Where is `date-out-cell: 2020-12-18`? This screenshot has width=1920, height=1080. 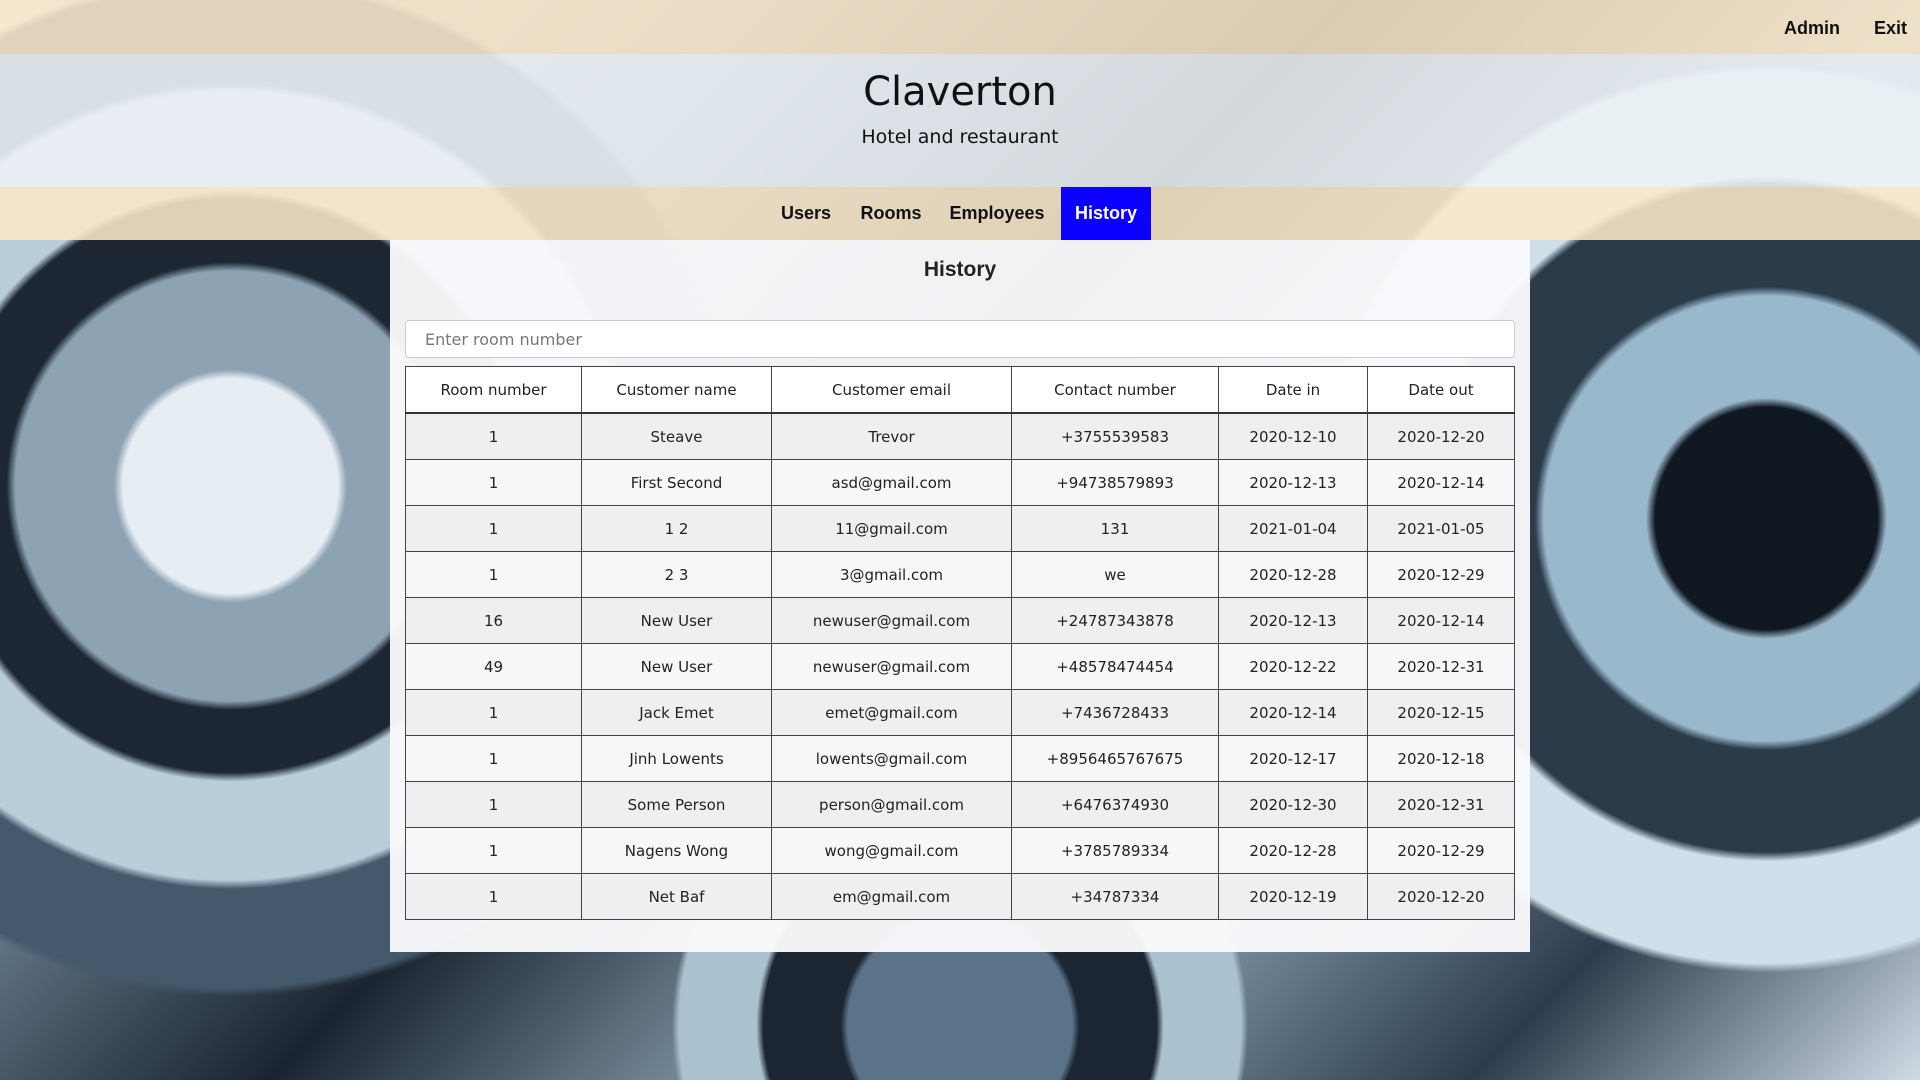 date-out-cell: 2020-12-18 is located at coordinates (1441, 758).